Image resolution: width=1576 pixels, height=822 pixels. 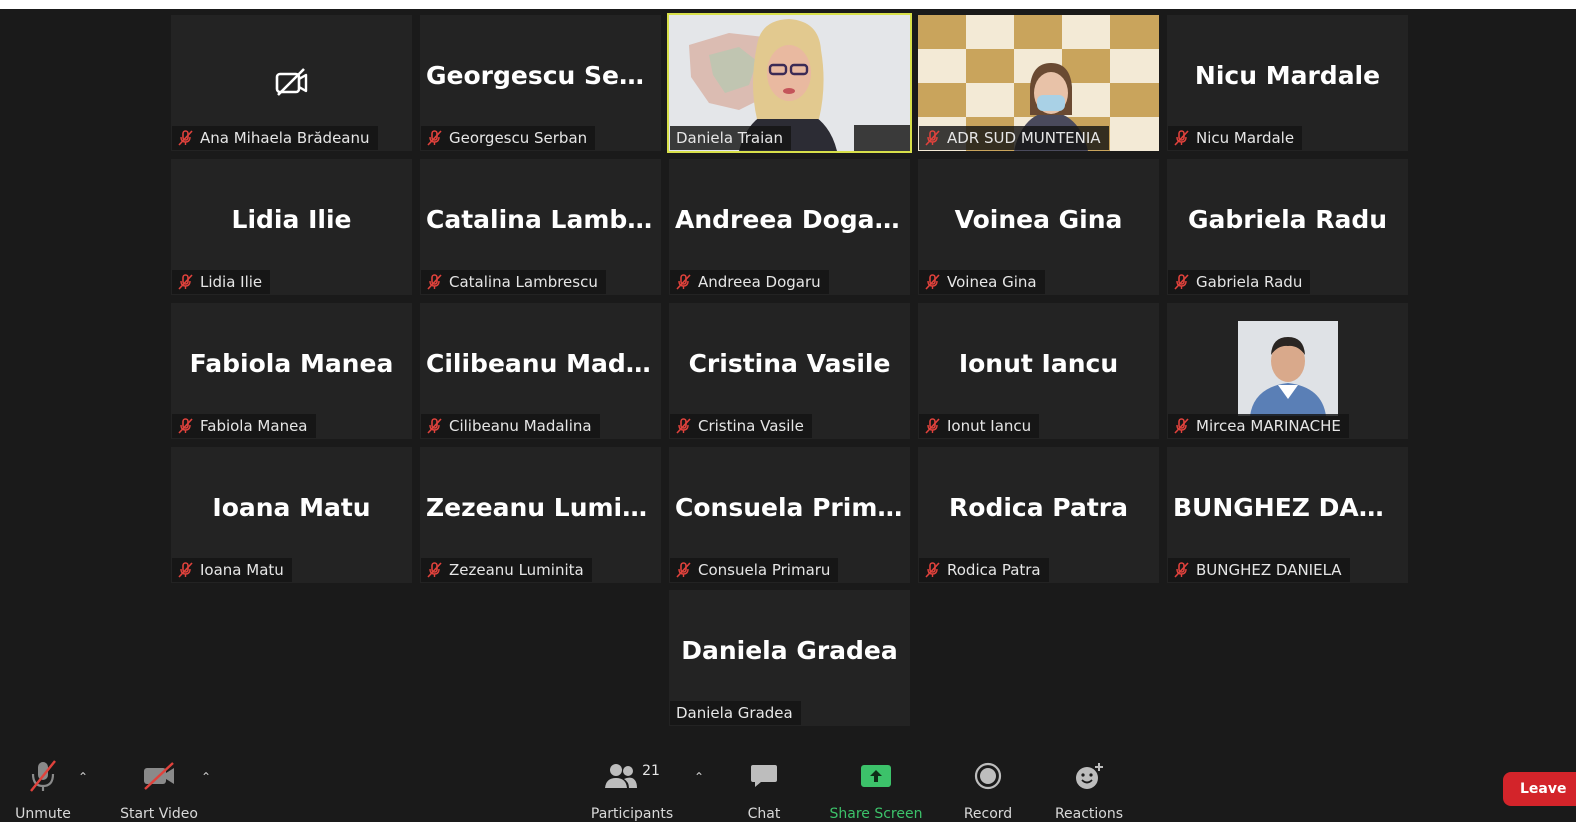 I want to click on participant-name: Rodica Patra, so click(x=994, y=570).